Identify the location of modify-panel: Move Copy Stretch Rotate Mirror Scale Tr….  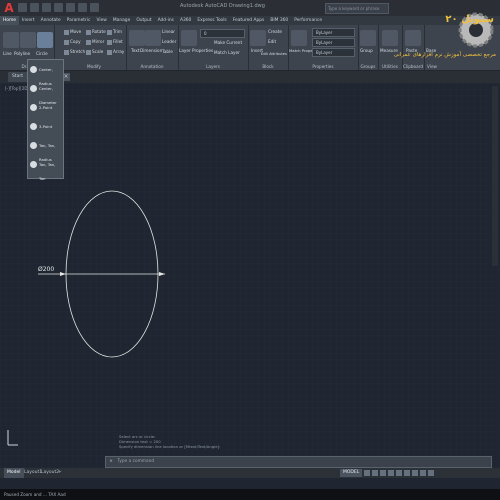
(94, 47).